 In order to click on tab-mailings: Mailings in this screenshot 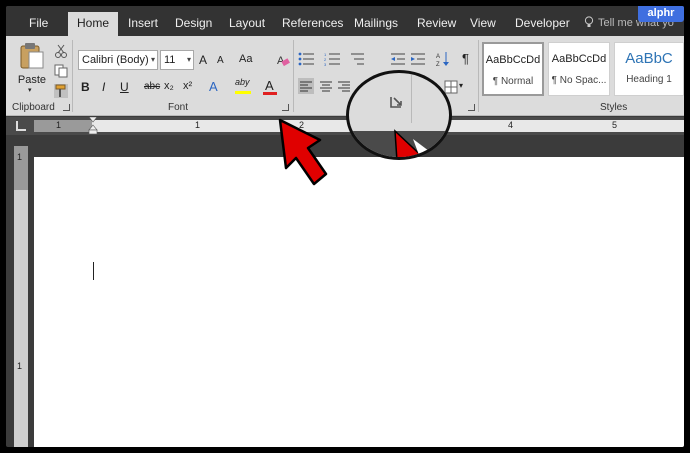, I will do `click(376, 24)`.